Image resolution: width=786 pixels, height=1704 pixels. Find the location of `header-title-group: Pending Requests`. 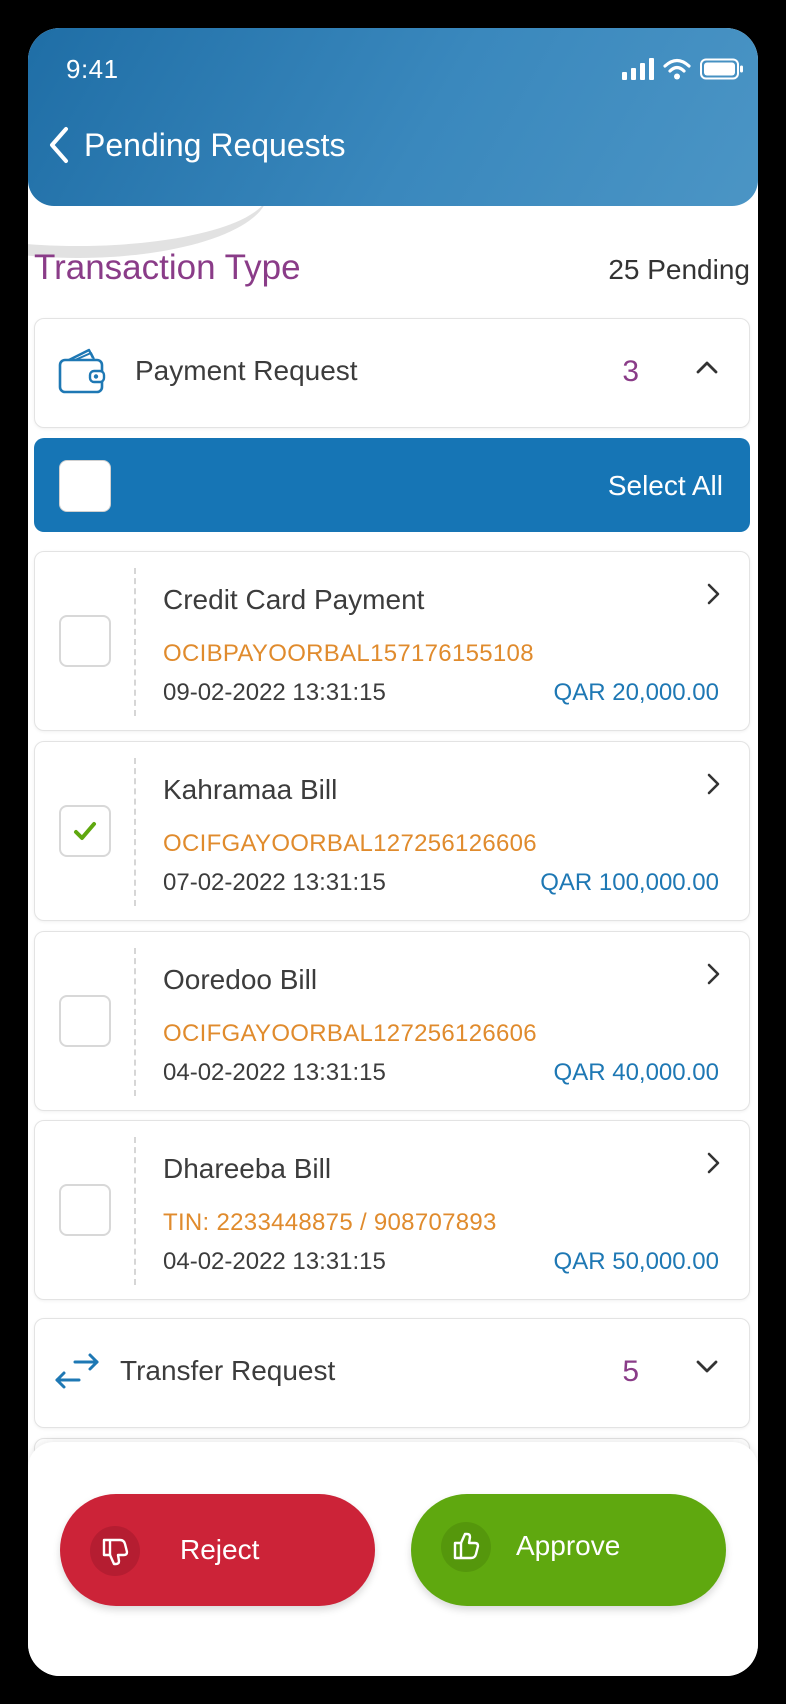

header-title-group: Pending Requests is located at coordinates (197, 145).